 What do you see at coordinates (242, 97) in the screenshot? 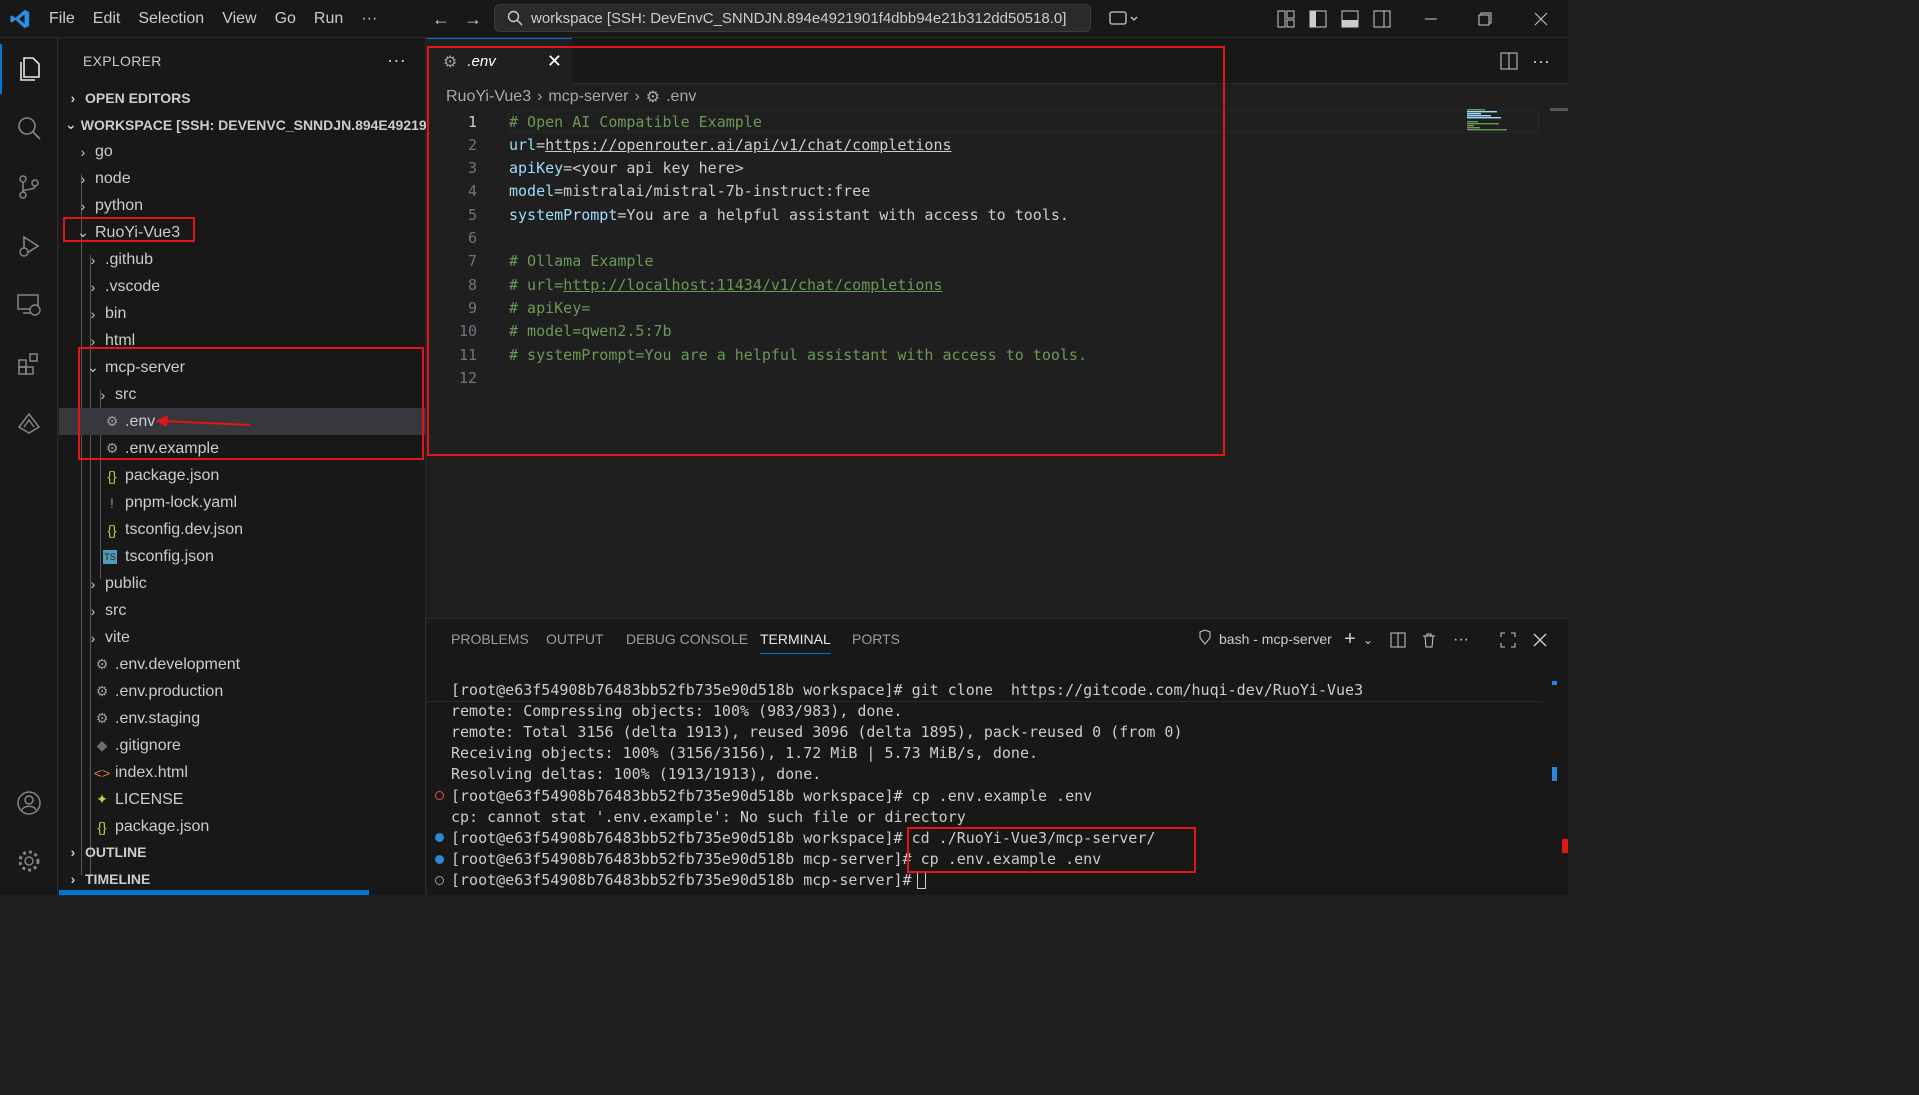
I see `section-header: › OPEN EDITORS` at bounding box center [242, 97].